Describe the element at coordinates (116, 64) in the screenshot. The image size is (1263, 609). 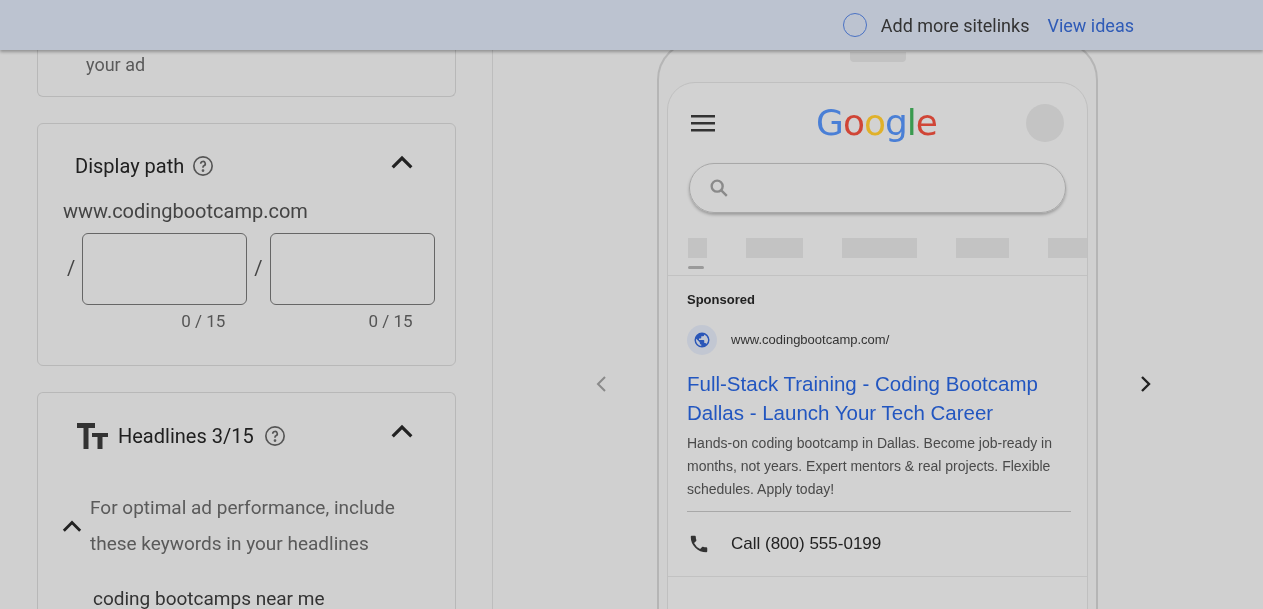
I see `card-text: your ad` at that location.